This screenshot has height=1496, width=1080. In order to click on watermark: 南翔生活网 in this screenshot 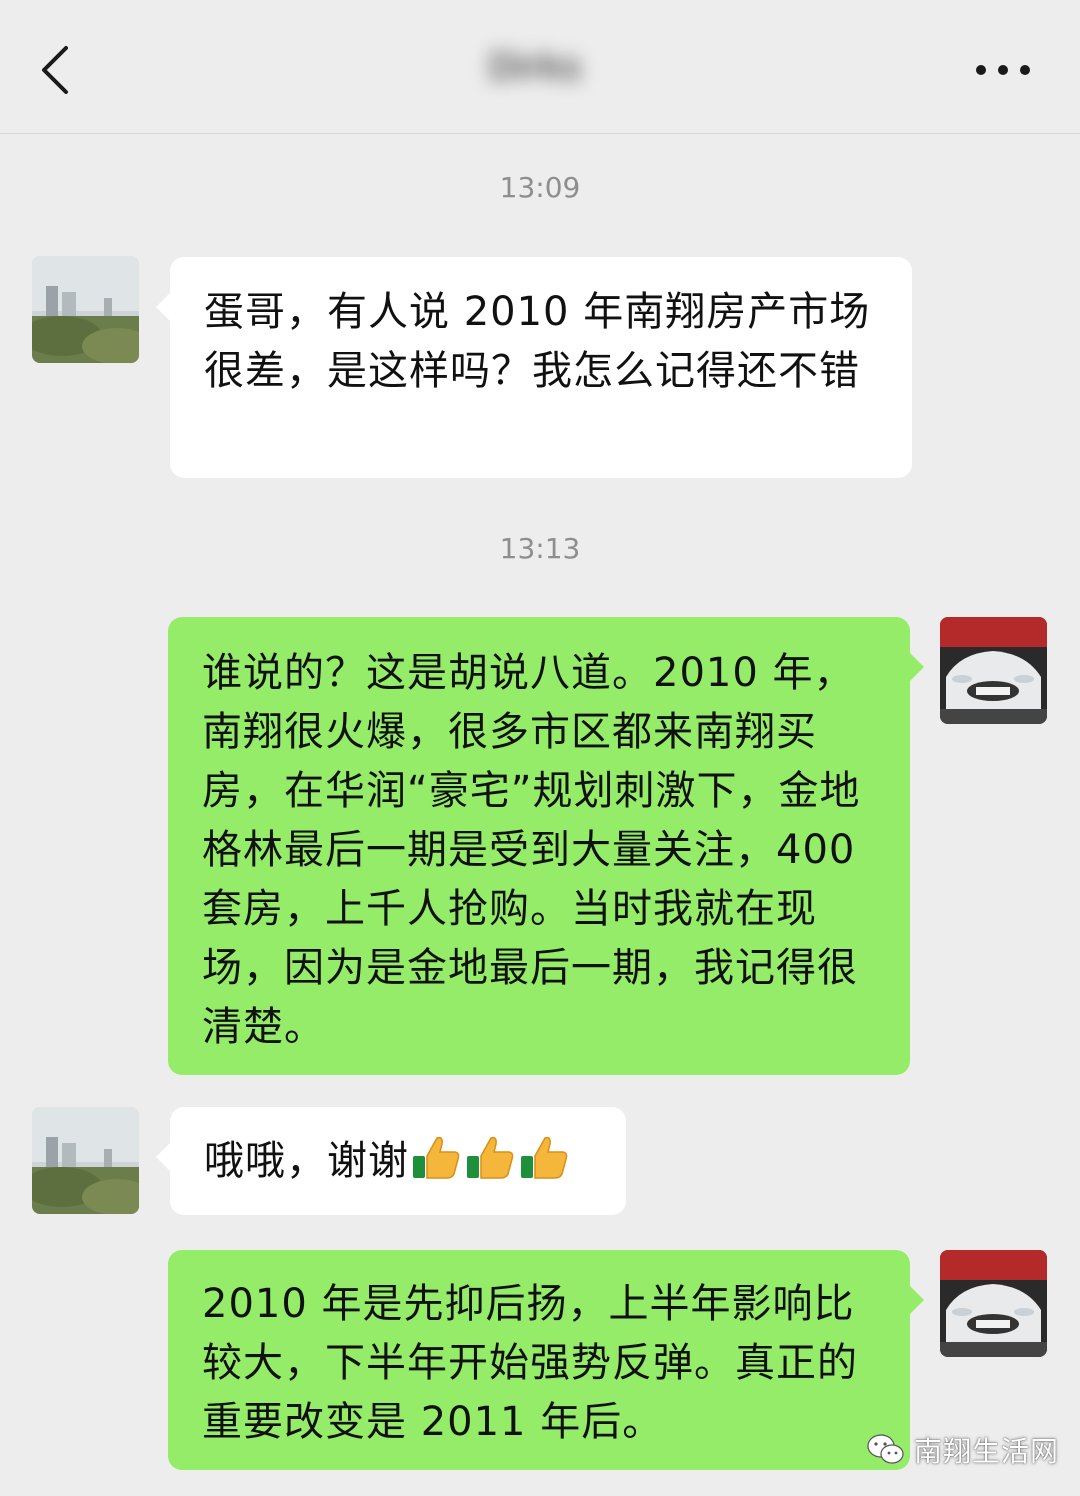, I will do `click(962, 1450)`.